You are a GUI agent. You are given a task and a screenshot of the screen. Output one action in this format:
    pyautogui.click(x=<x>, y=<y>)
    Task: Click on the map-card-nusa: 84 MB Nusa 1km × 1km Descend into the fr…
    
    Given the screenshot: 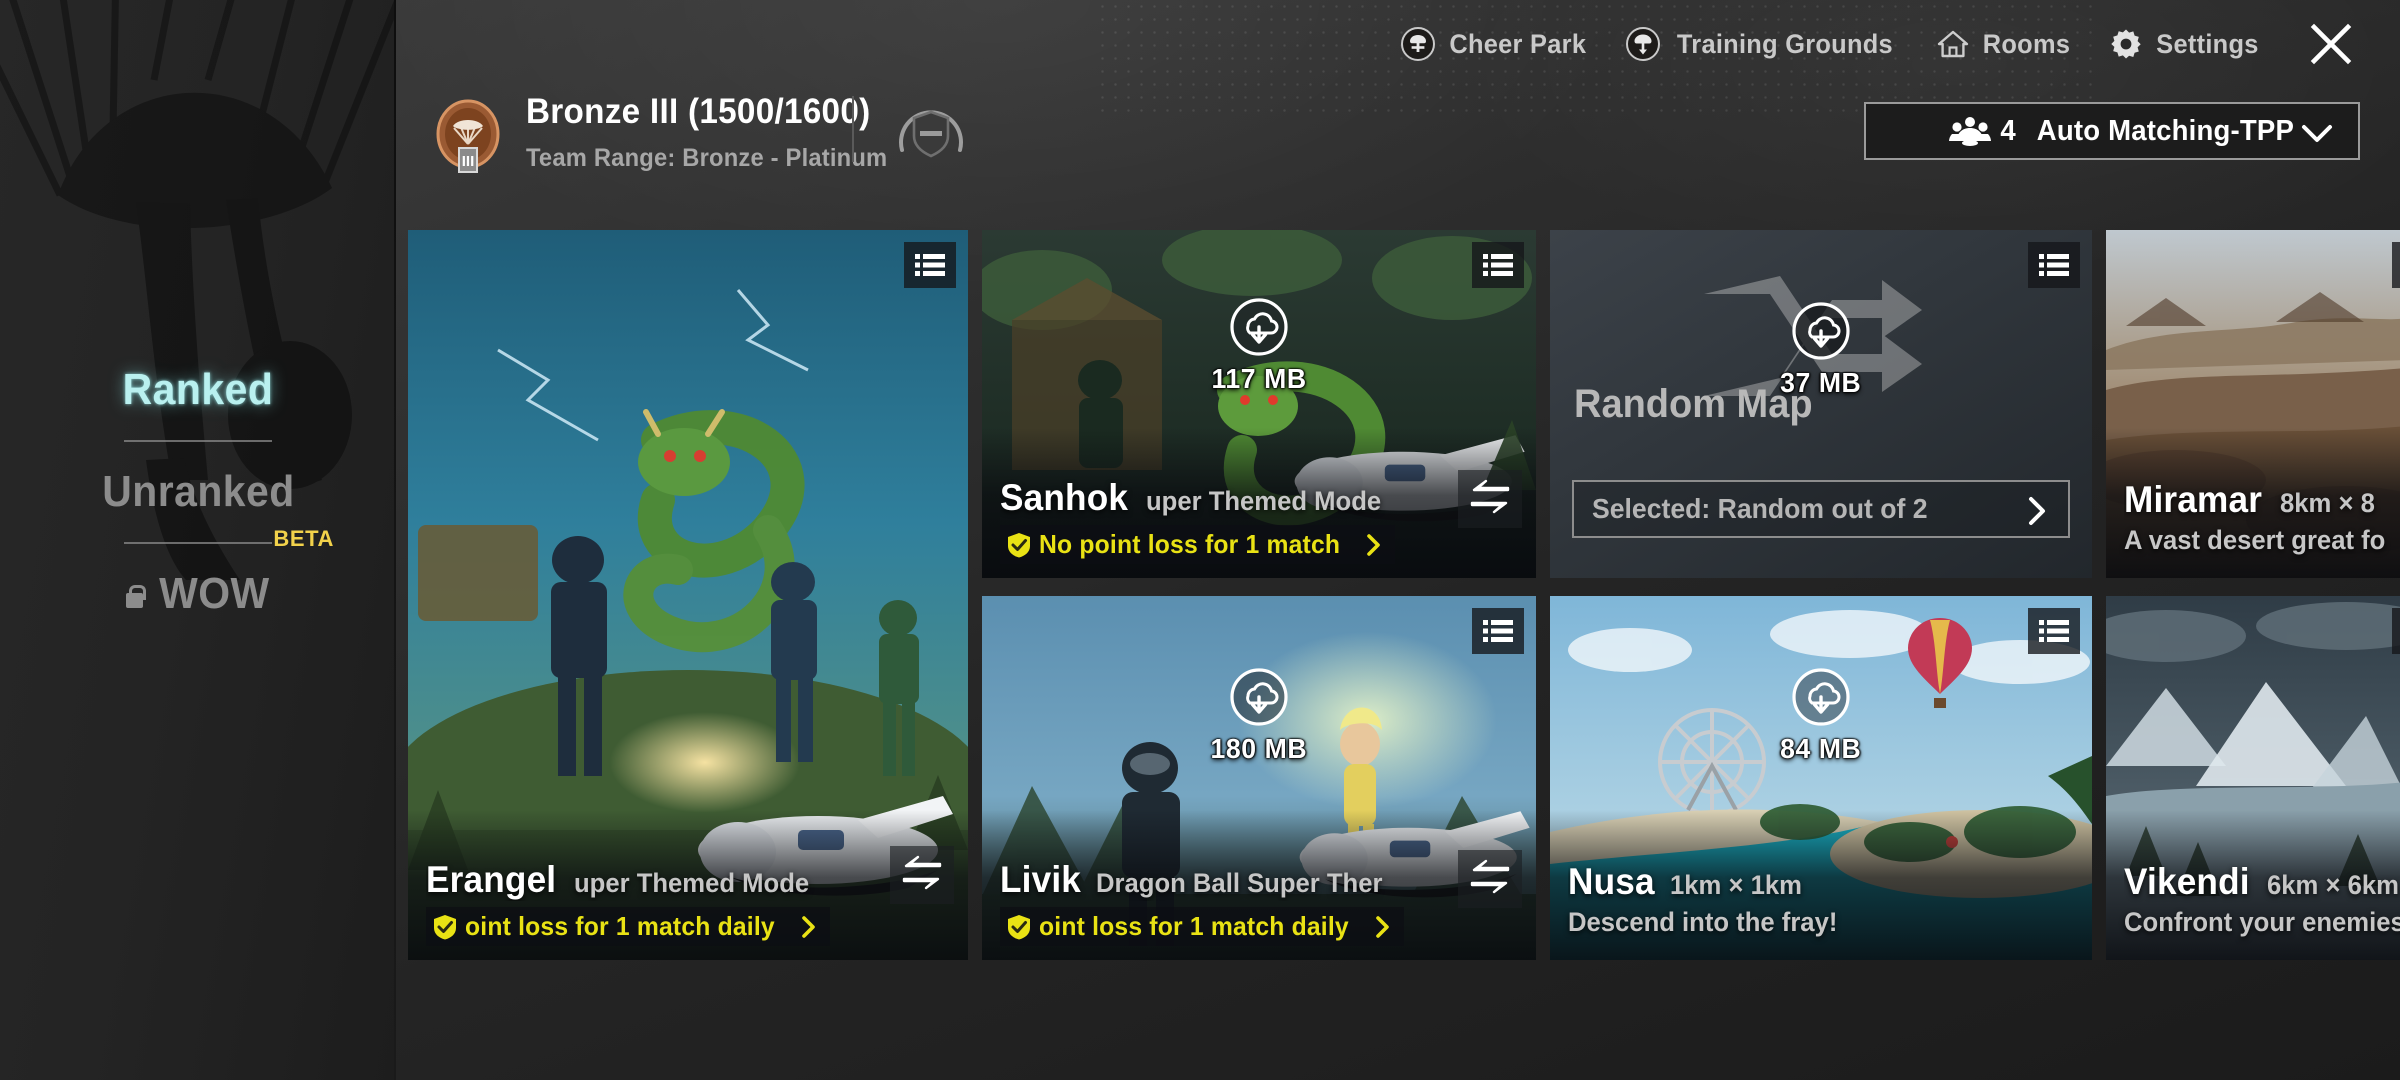 What is the action you would take?
    pyautogui.click(x=1821, y=778)
    